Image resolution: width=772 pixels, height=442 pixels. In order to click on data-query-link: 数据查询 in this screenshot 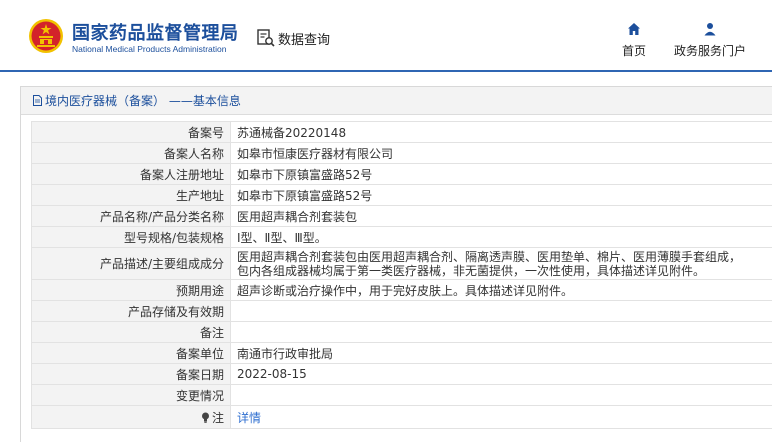, I will do `click(293, 38)`.